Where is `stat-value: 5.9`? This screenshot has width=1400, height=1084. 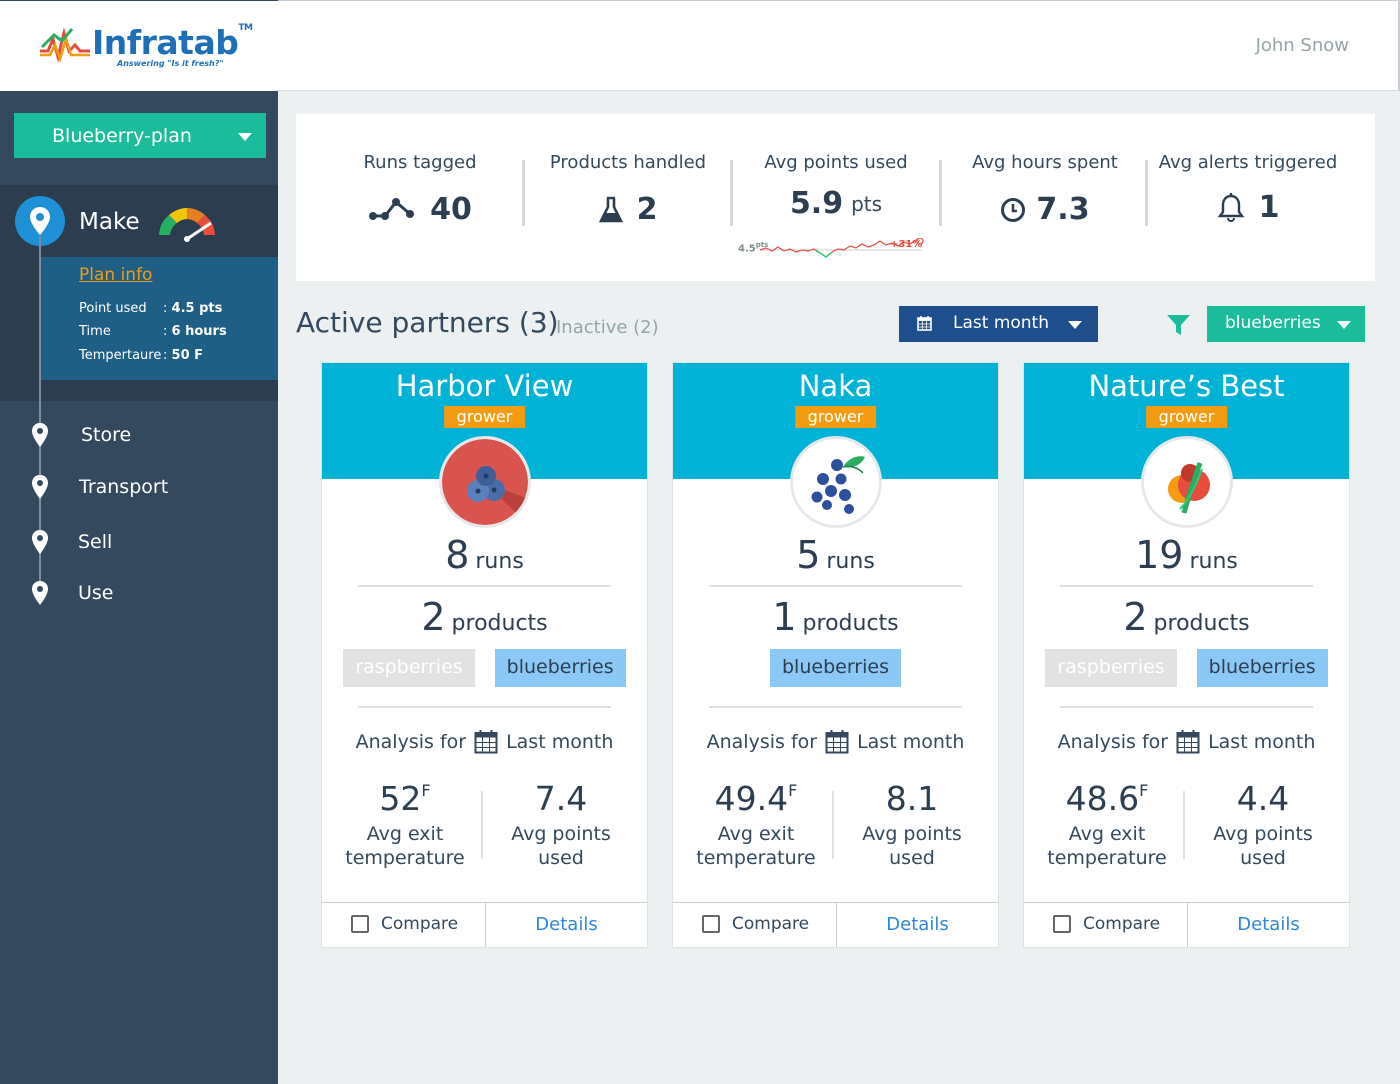
stat-value: 5.9 is located at coordinates (816, 203).